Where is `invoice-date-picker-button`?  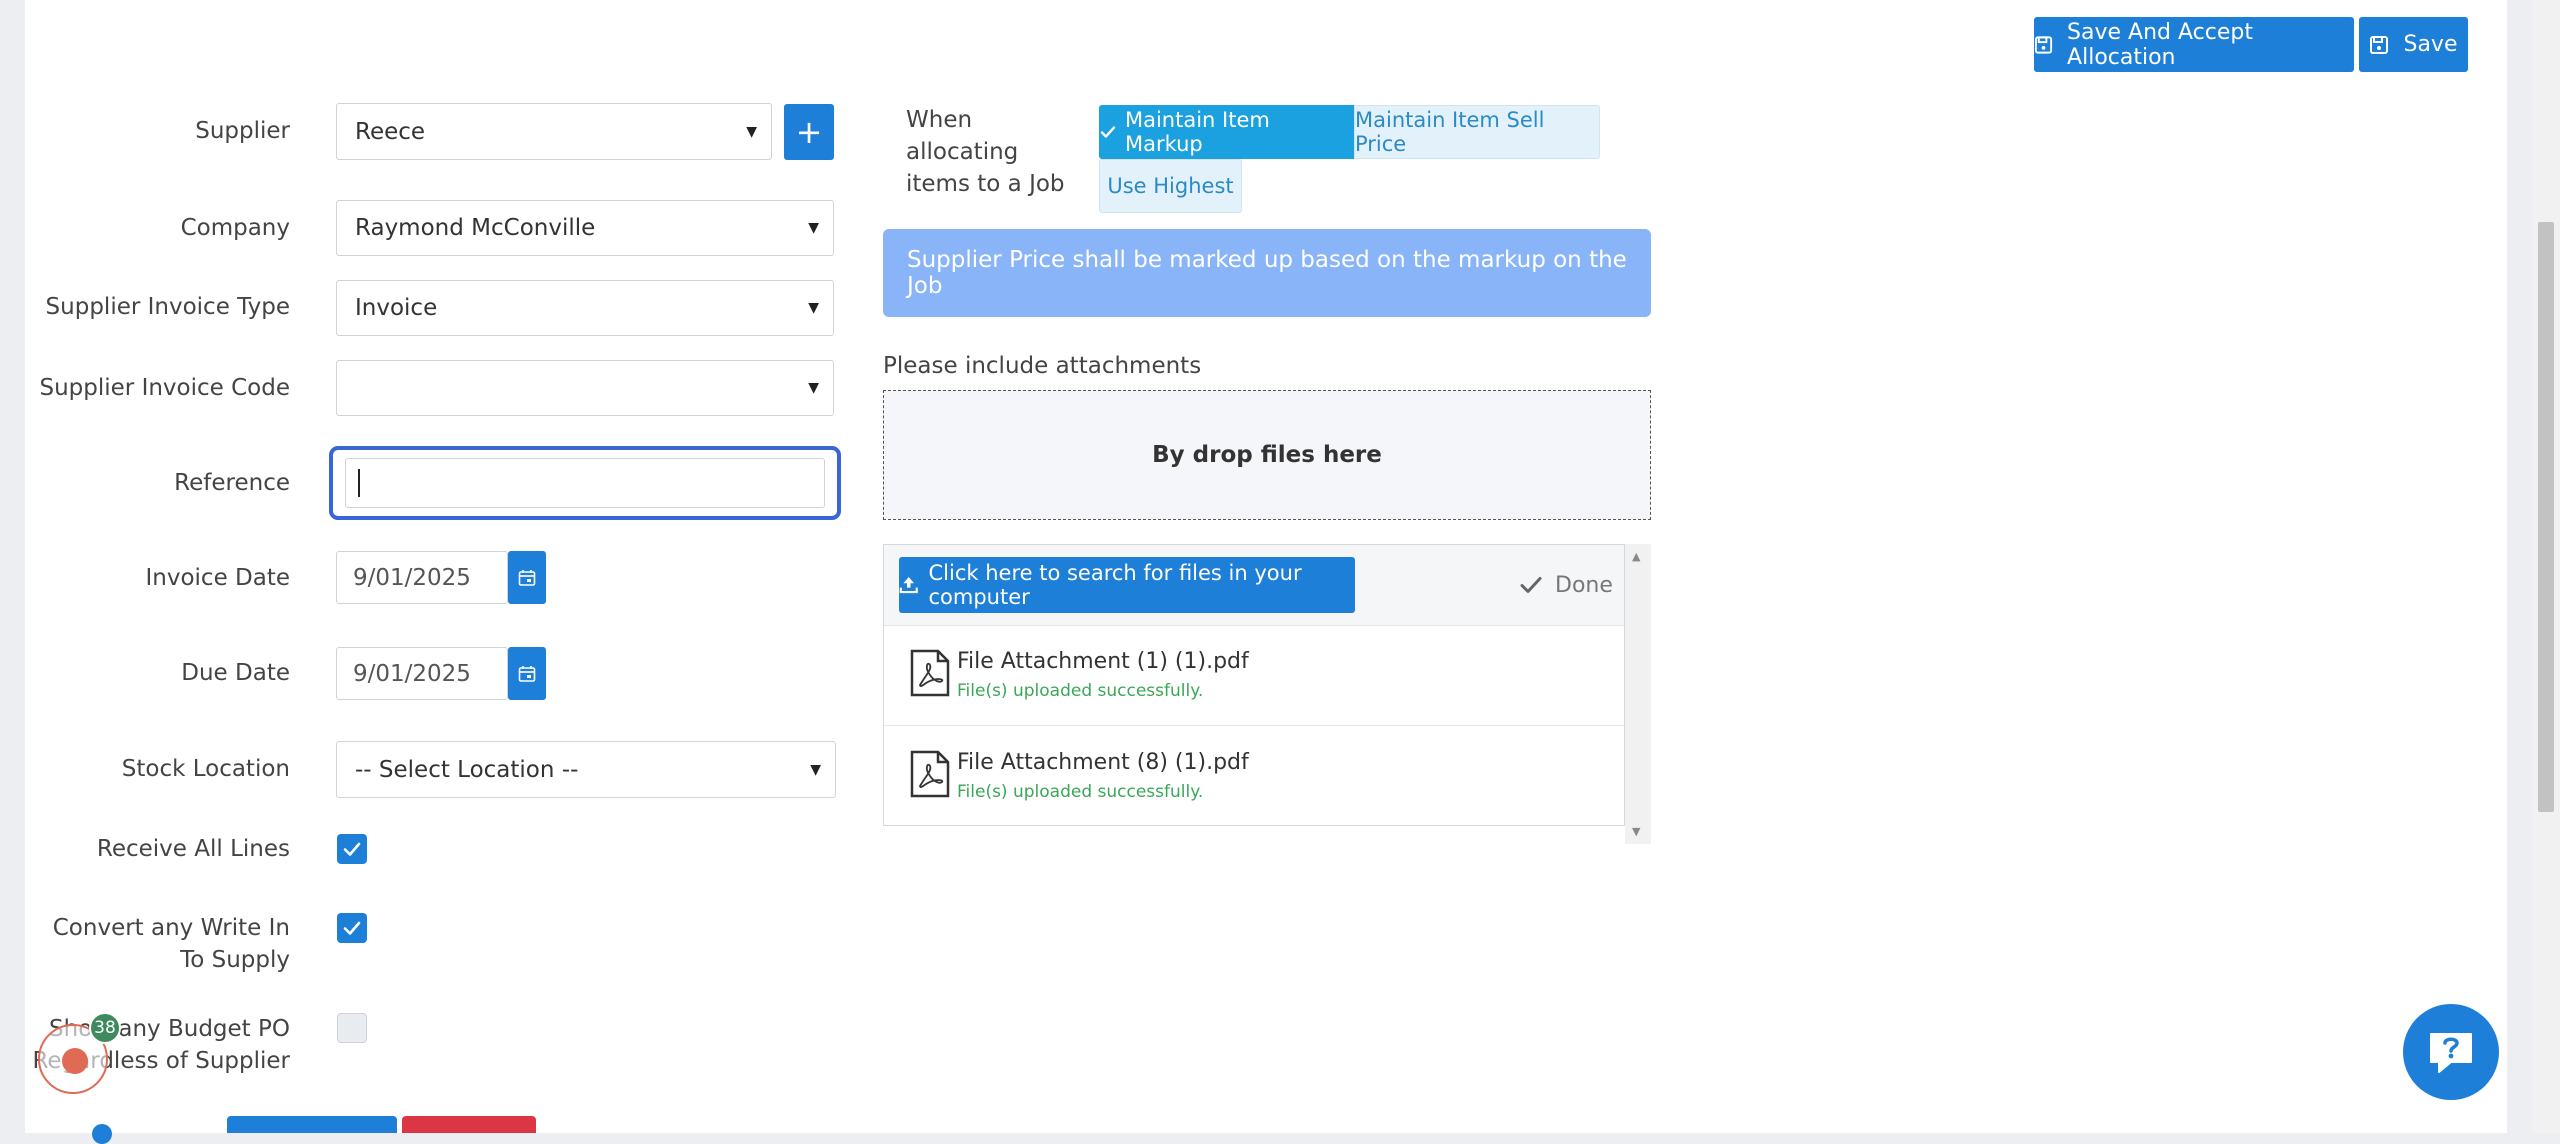 invoice-date-picker-button is located at coordinates (527, 577).